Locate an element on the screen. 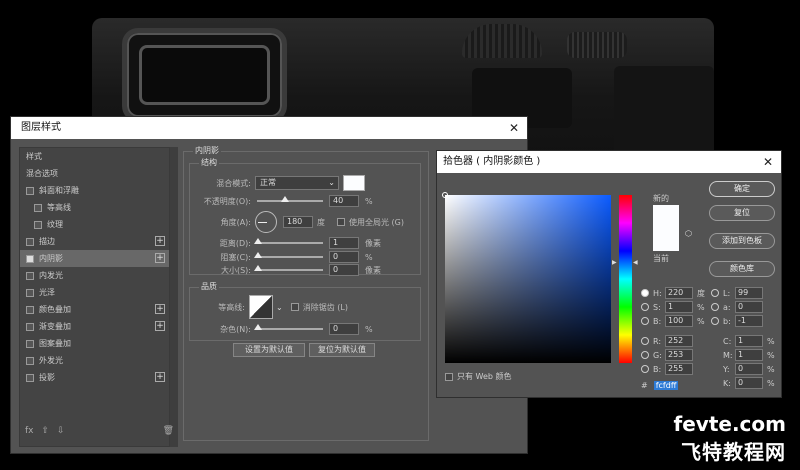 This screenshot has width=800, height=470. hsb-field: 1 is located at coordinates (679, 307).